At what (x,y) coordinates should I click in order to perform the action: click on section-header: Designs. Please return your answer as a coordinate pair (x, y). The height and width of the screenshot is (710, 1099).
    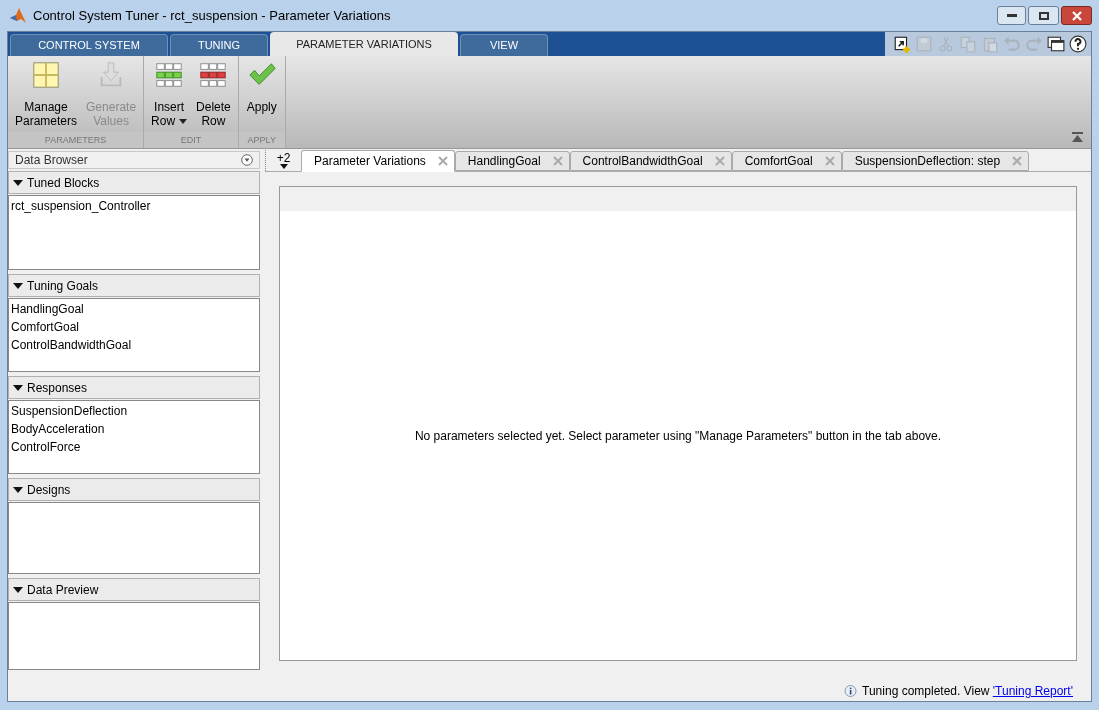
    Looking at the image, I should click on (134, 489).